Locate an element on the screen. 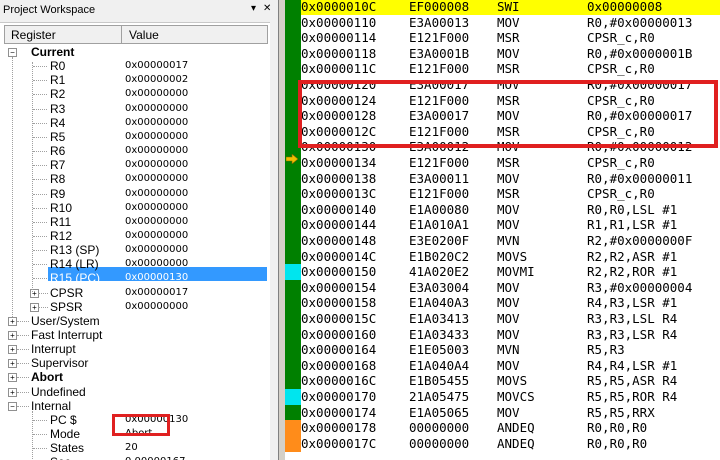  disassembly-row: 0x0000015C E1A03413 MOV R3,R3,LSL R4 is located at coordinates (510, 319).